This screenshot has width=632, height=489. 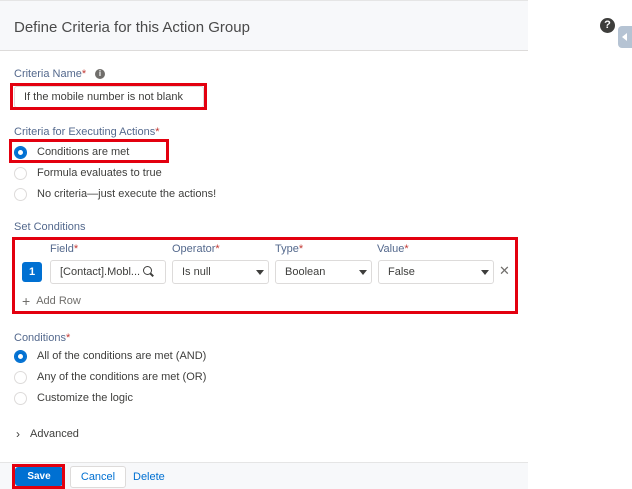 I want to click on radio-and: All of the conditions are met (AND), so click(x=110, y=356).